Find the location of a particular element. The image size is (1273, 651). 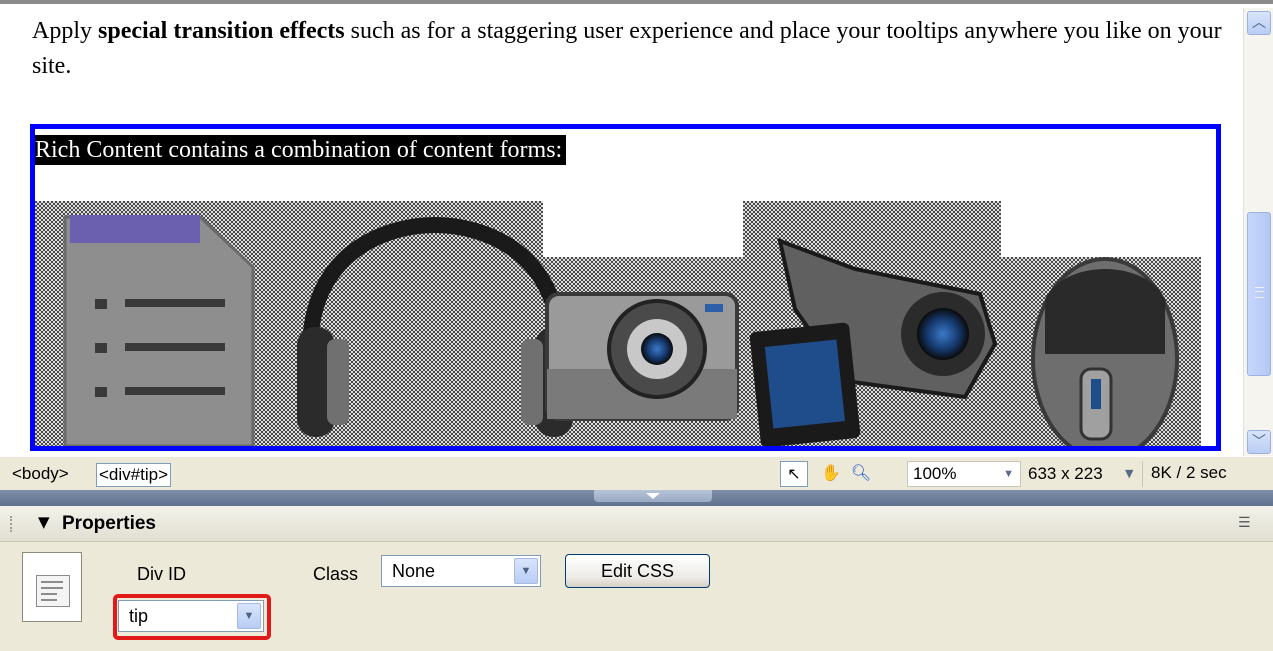

scroll-thumb is located at coordinates (1259, 294).